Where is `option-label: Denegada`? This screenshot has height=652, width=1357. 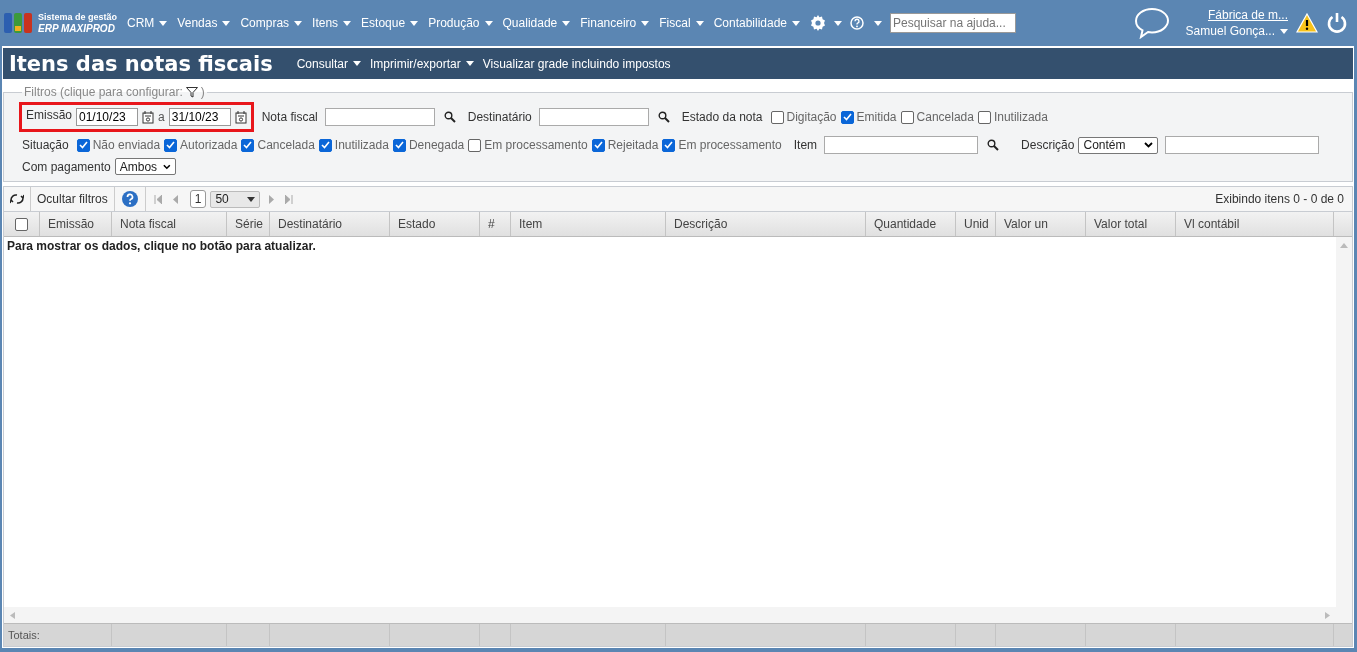 option-label: Denegada is located at coordinates (436, 145).